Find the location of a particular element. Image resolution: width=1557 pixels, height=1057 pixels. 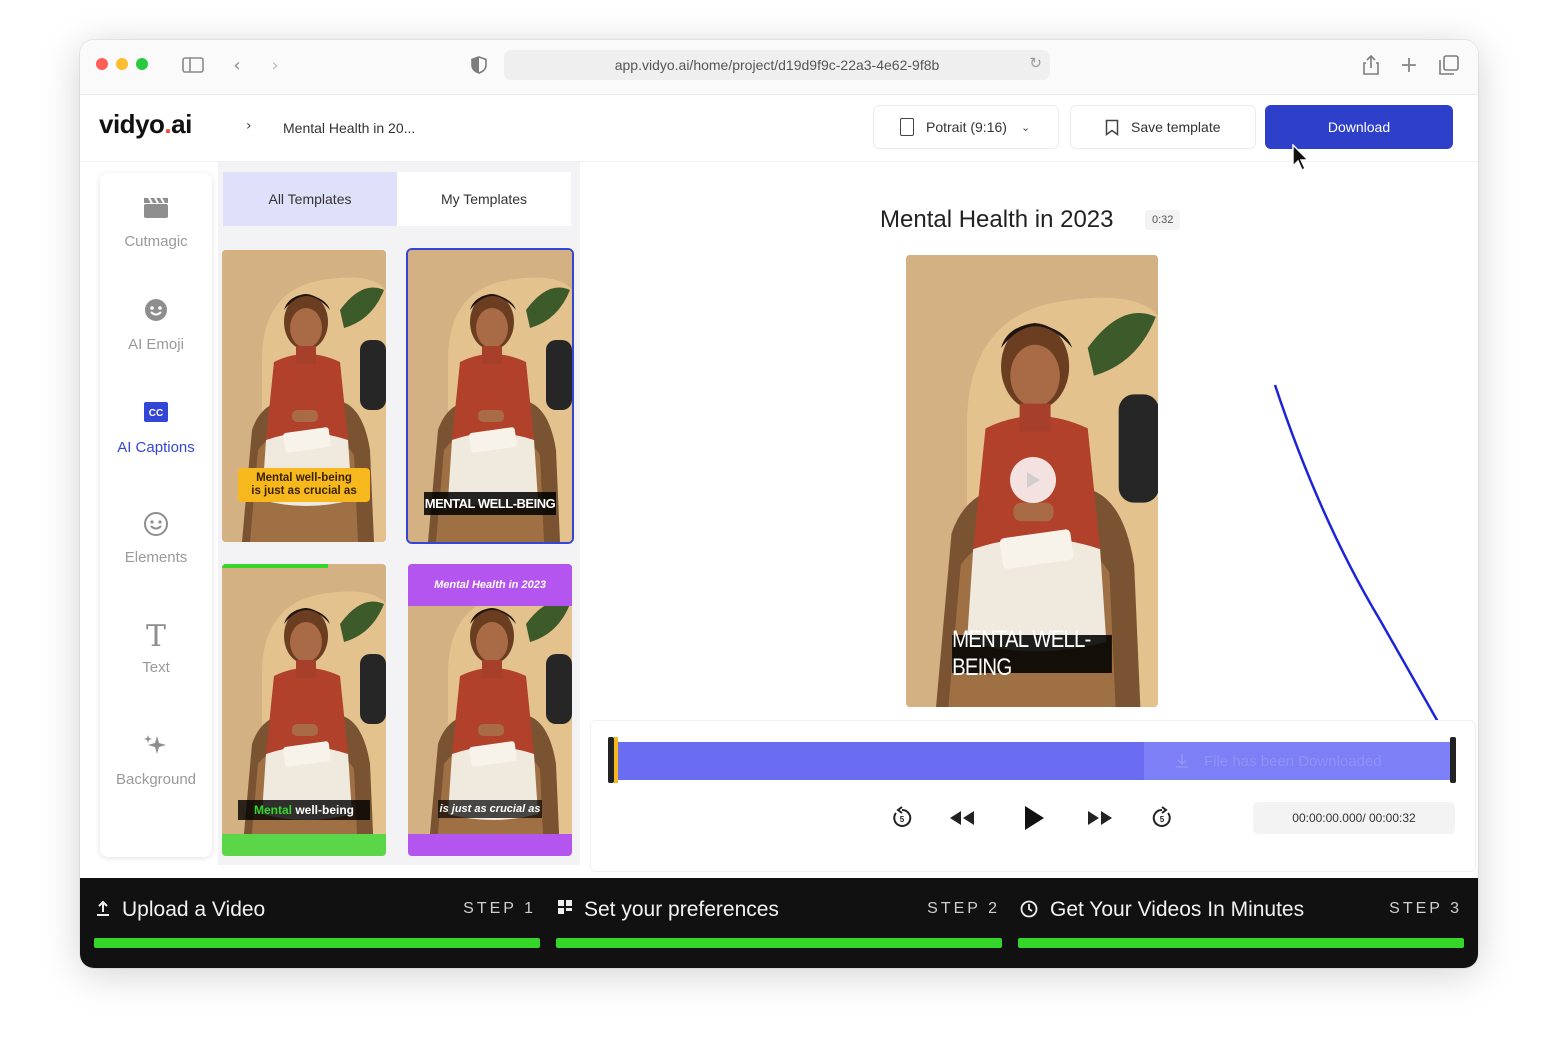

smiley-icon is located at coordinates (156, 527).